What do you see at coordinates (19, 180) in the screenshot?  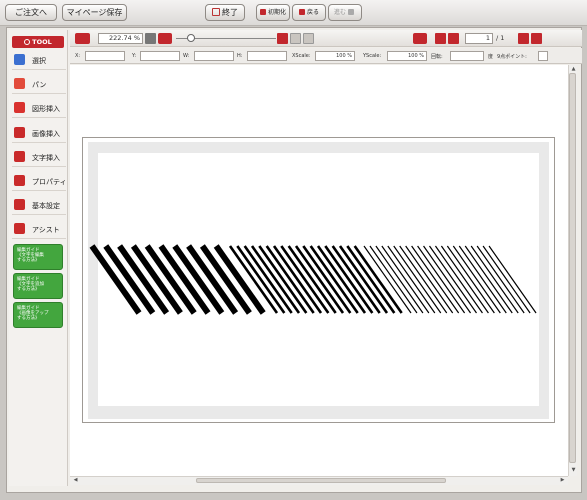 I see `property-icon` at bounding box center [19, 180].